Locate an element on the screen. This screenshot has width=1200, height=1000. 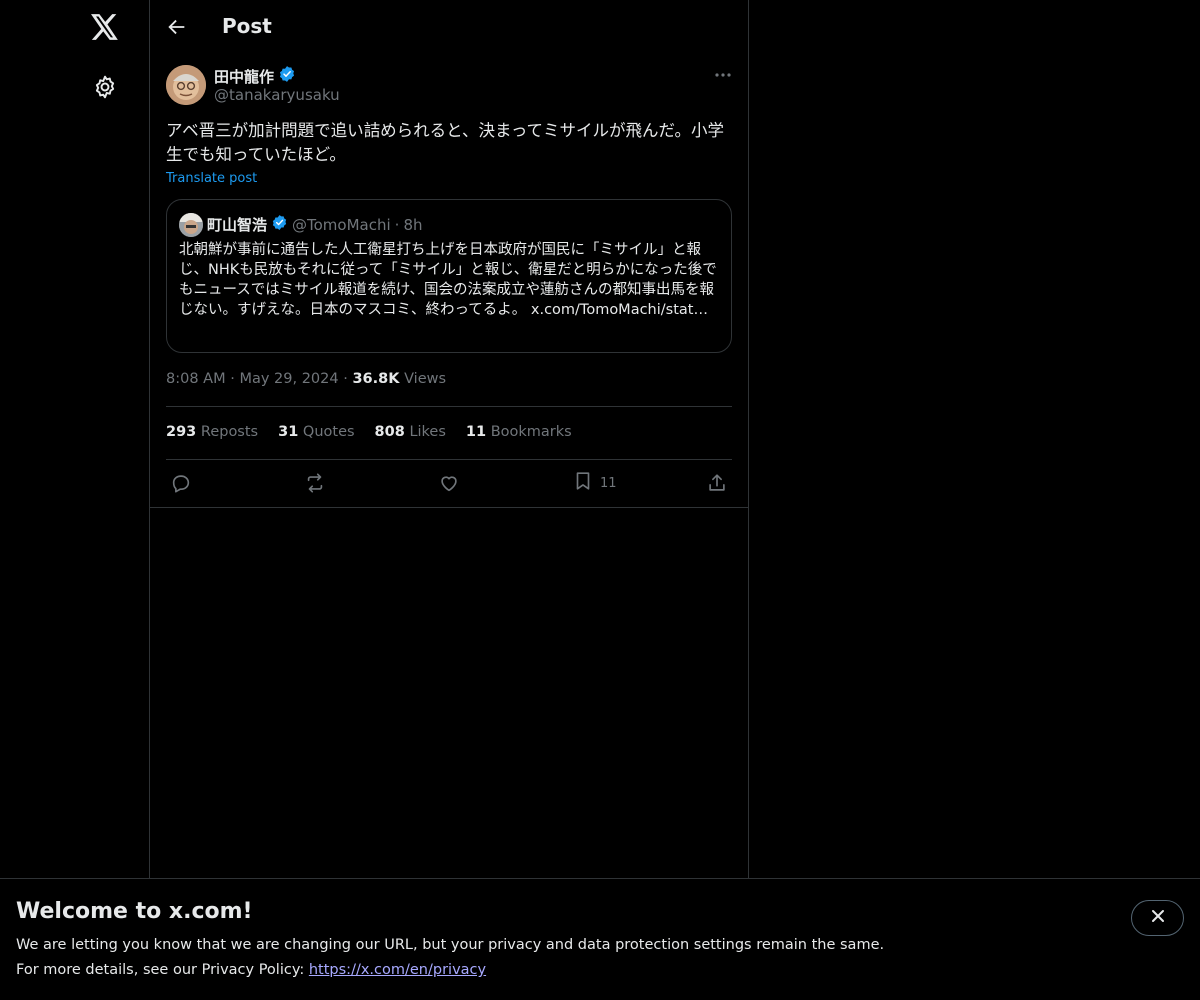
author-name-row: 田中龍作 is located at coordinates (255, 76).